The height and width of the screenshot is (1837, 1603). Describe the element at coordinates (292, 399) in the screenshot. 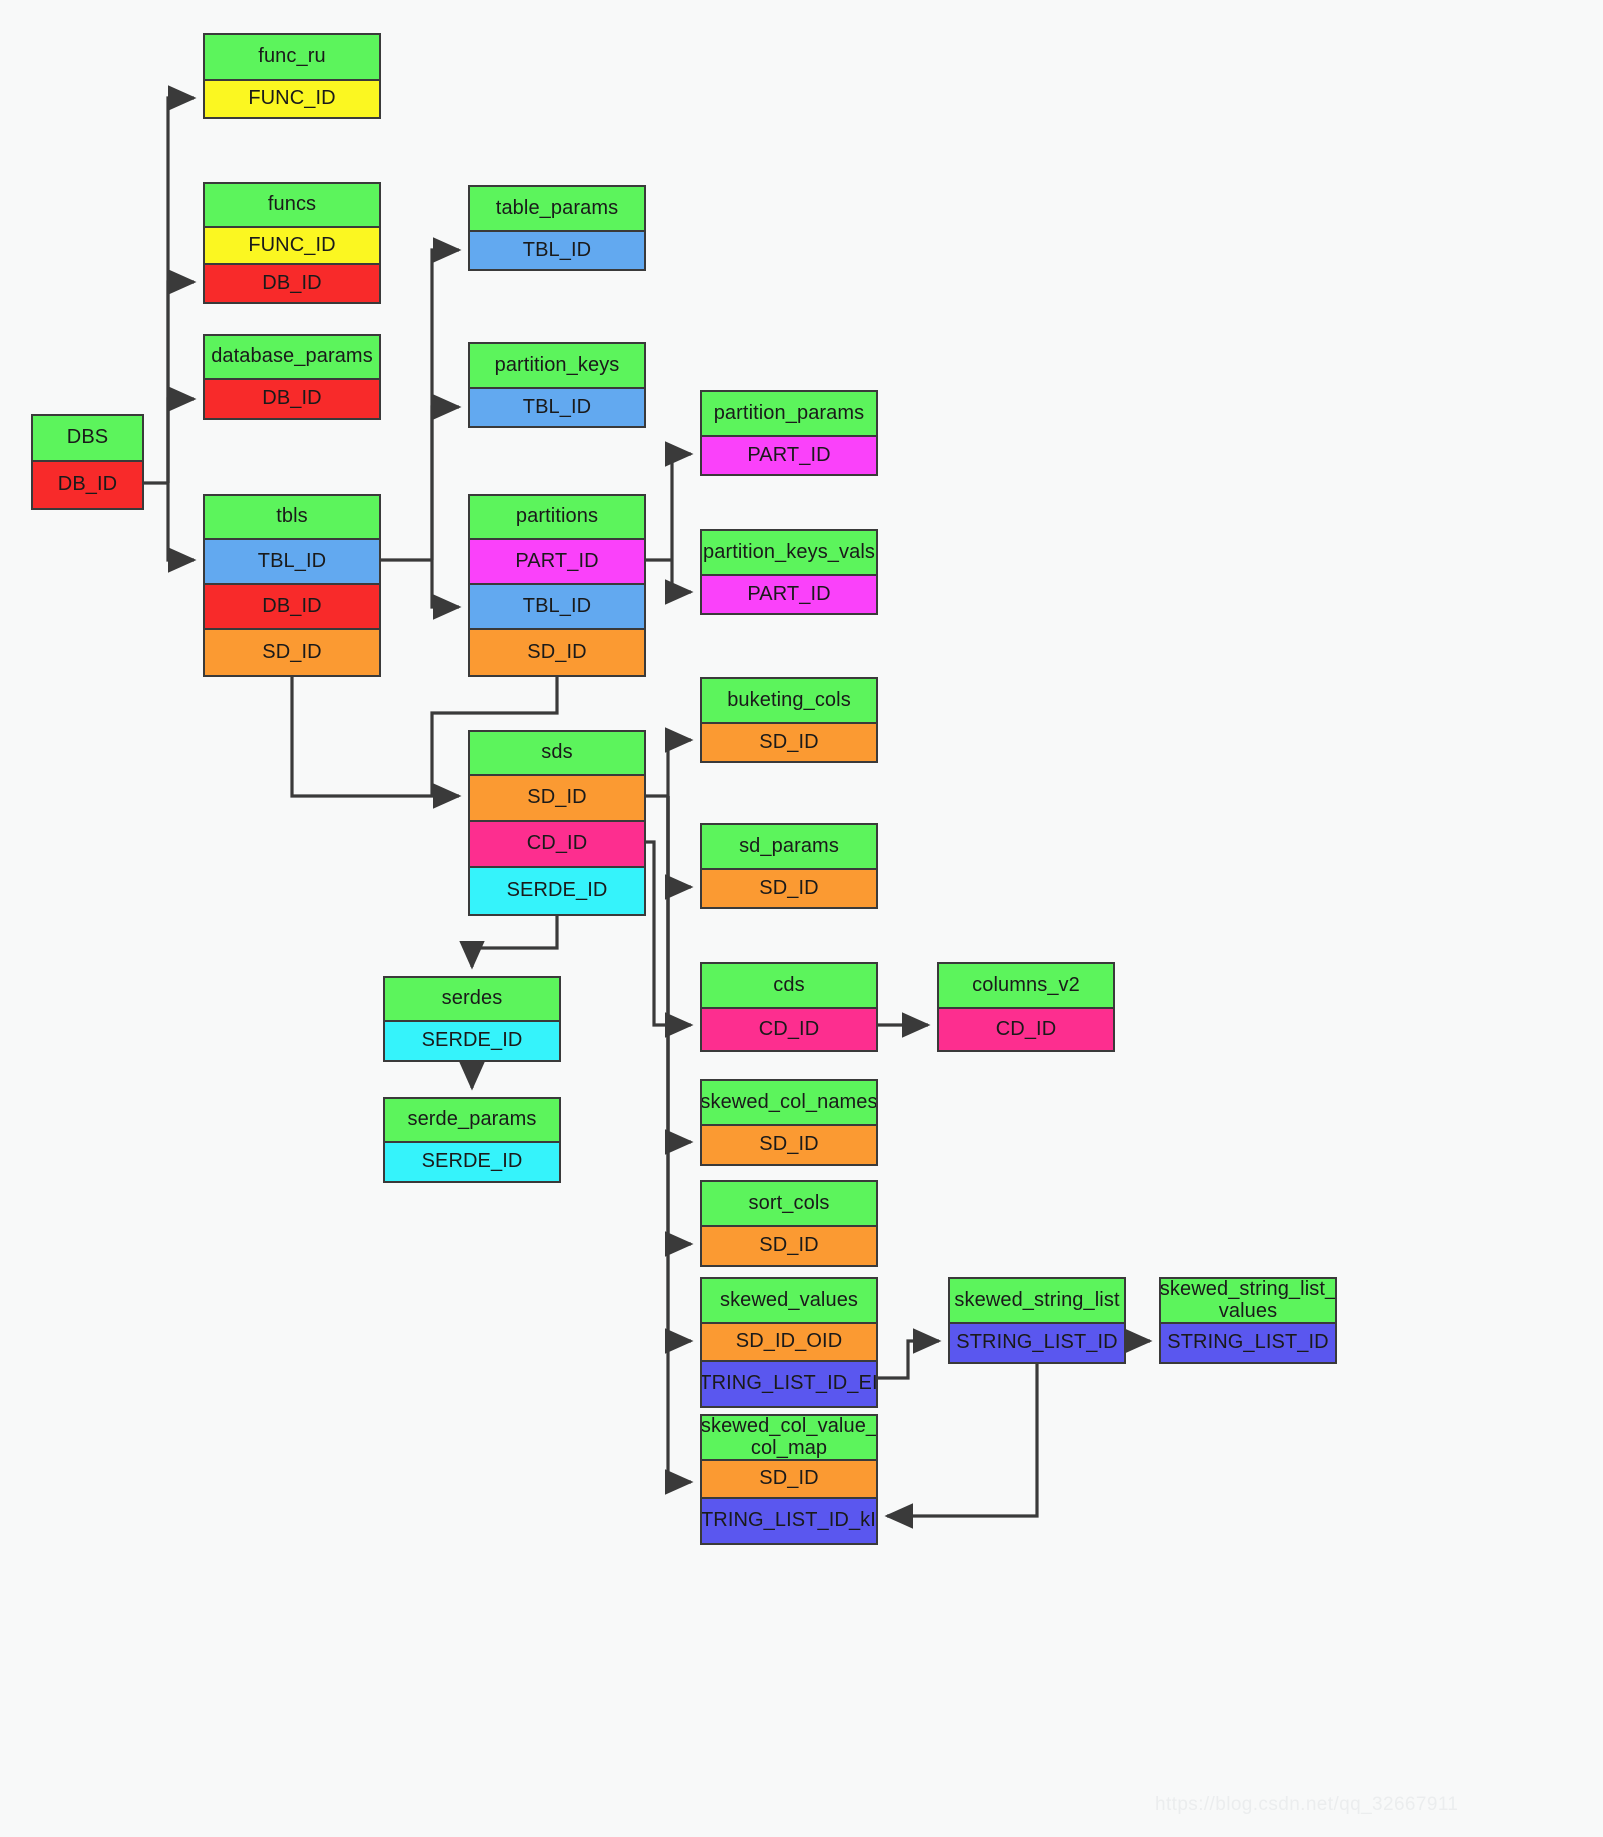

I see `entity-database_params-field-1: DB_ID` at that location.